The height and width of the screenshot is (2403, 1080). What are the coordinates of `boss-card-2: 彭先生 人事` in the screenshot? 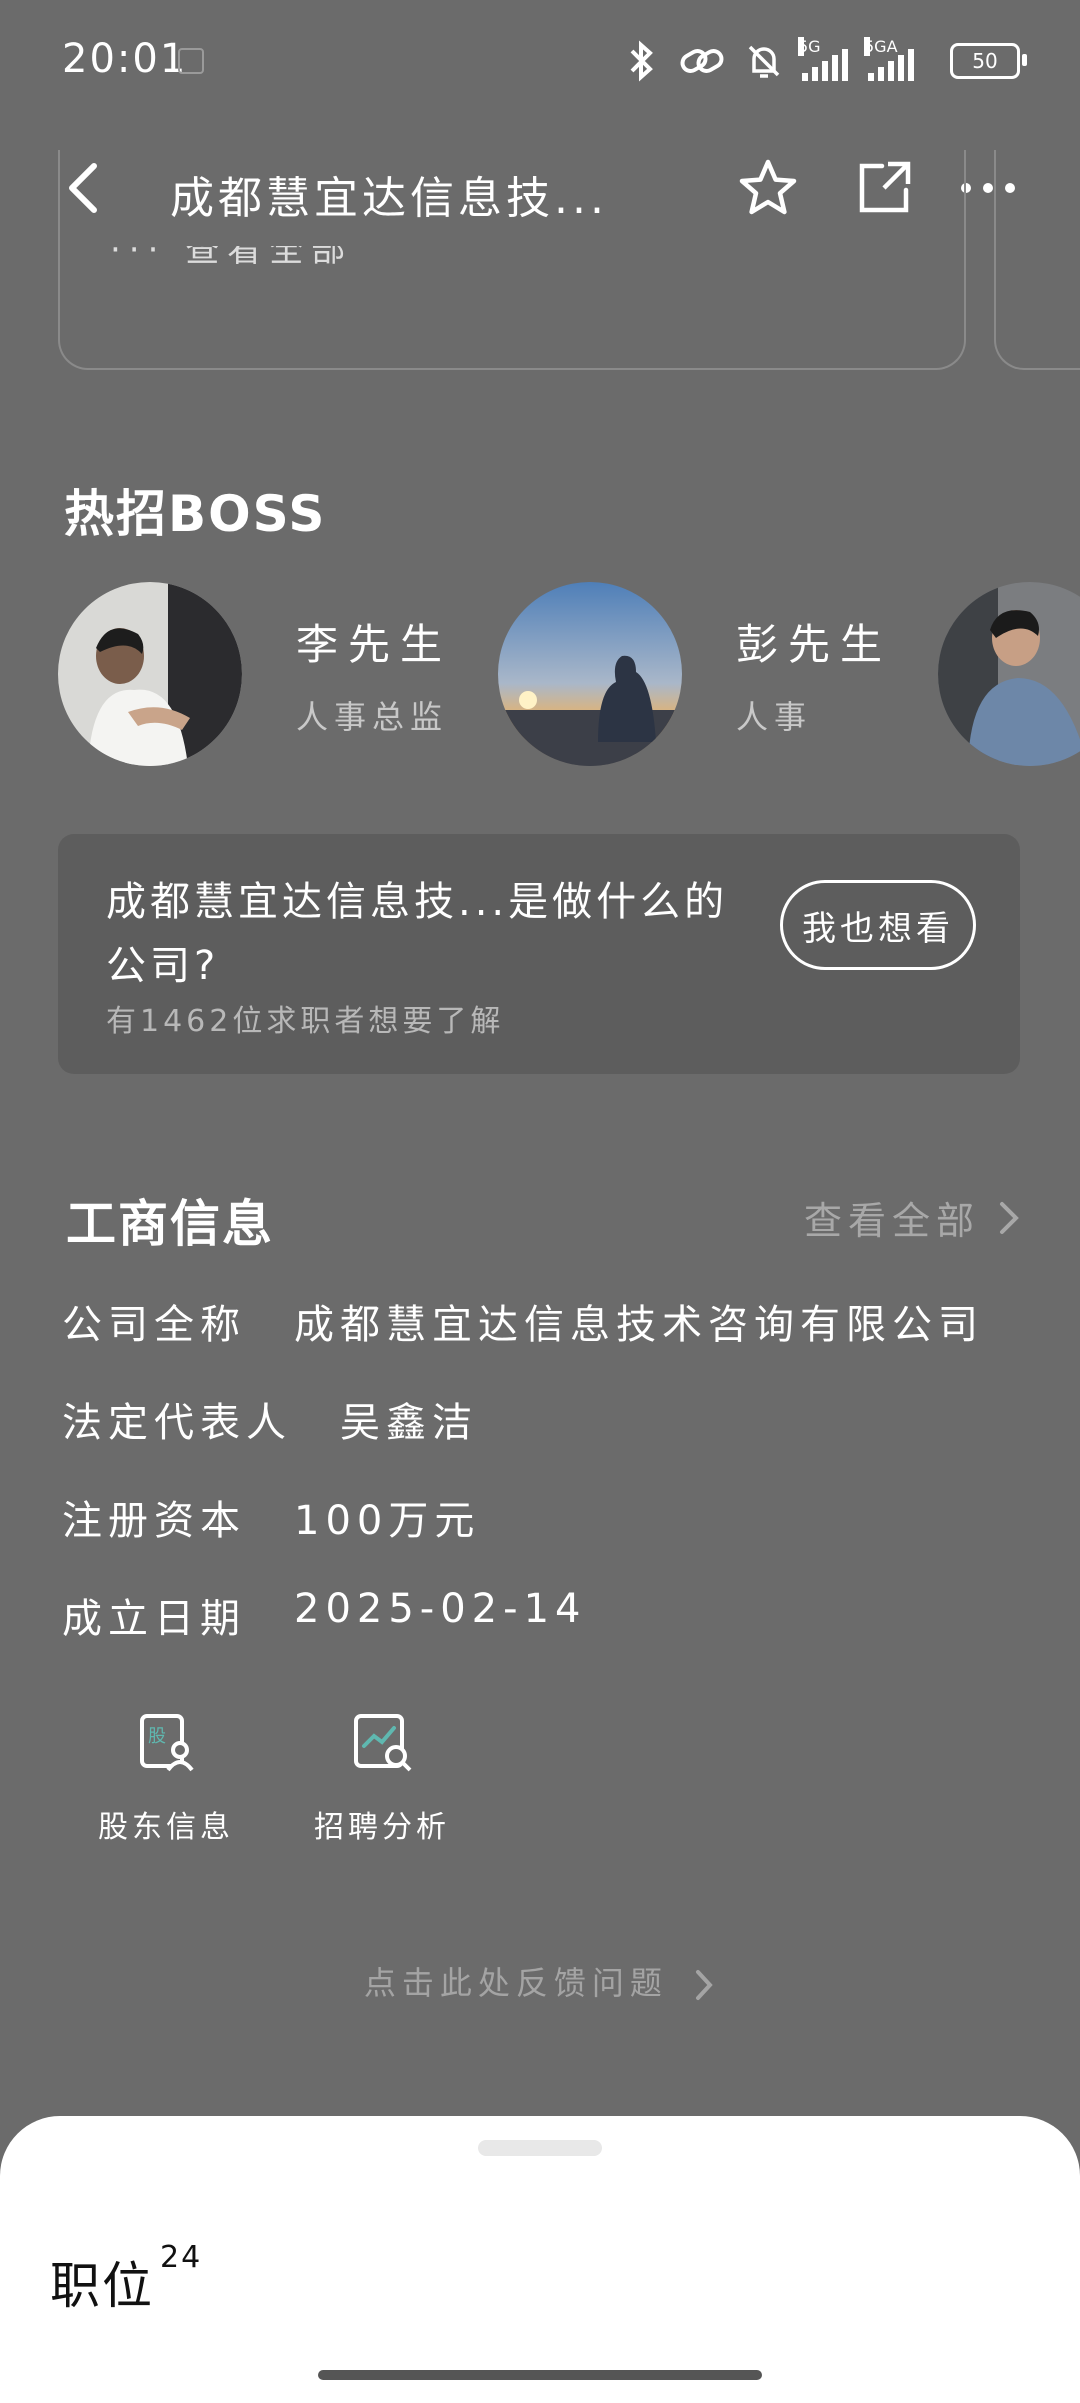 It's located at (695, 674).